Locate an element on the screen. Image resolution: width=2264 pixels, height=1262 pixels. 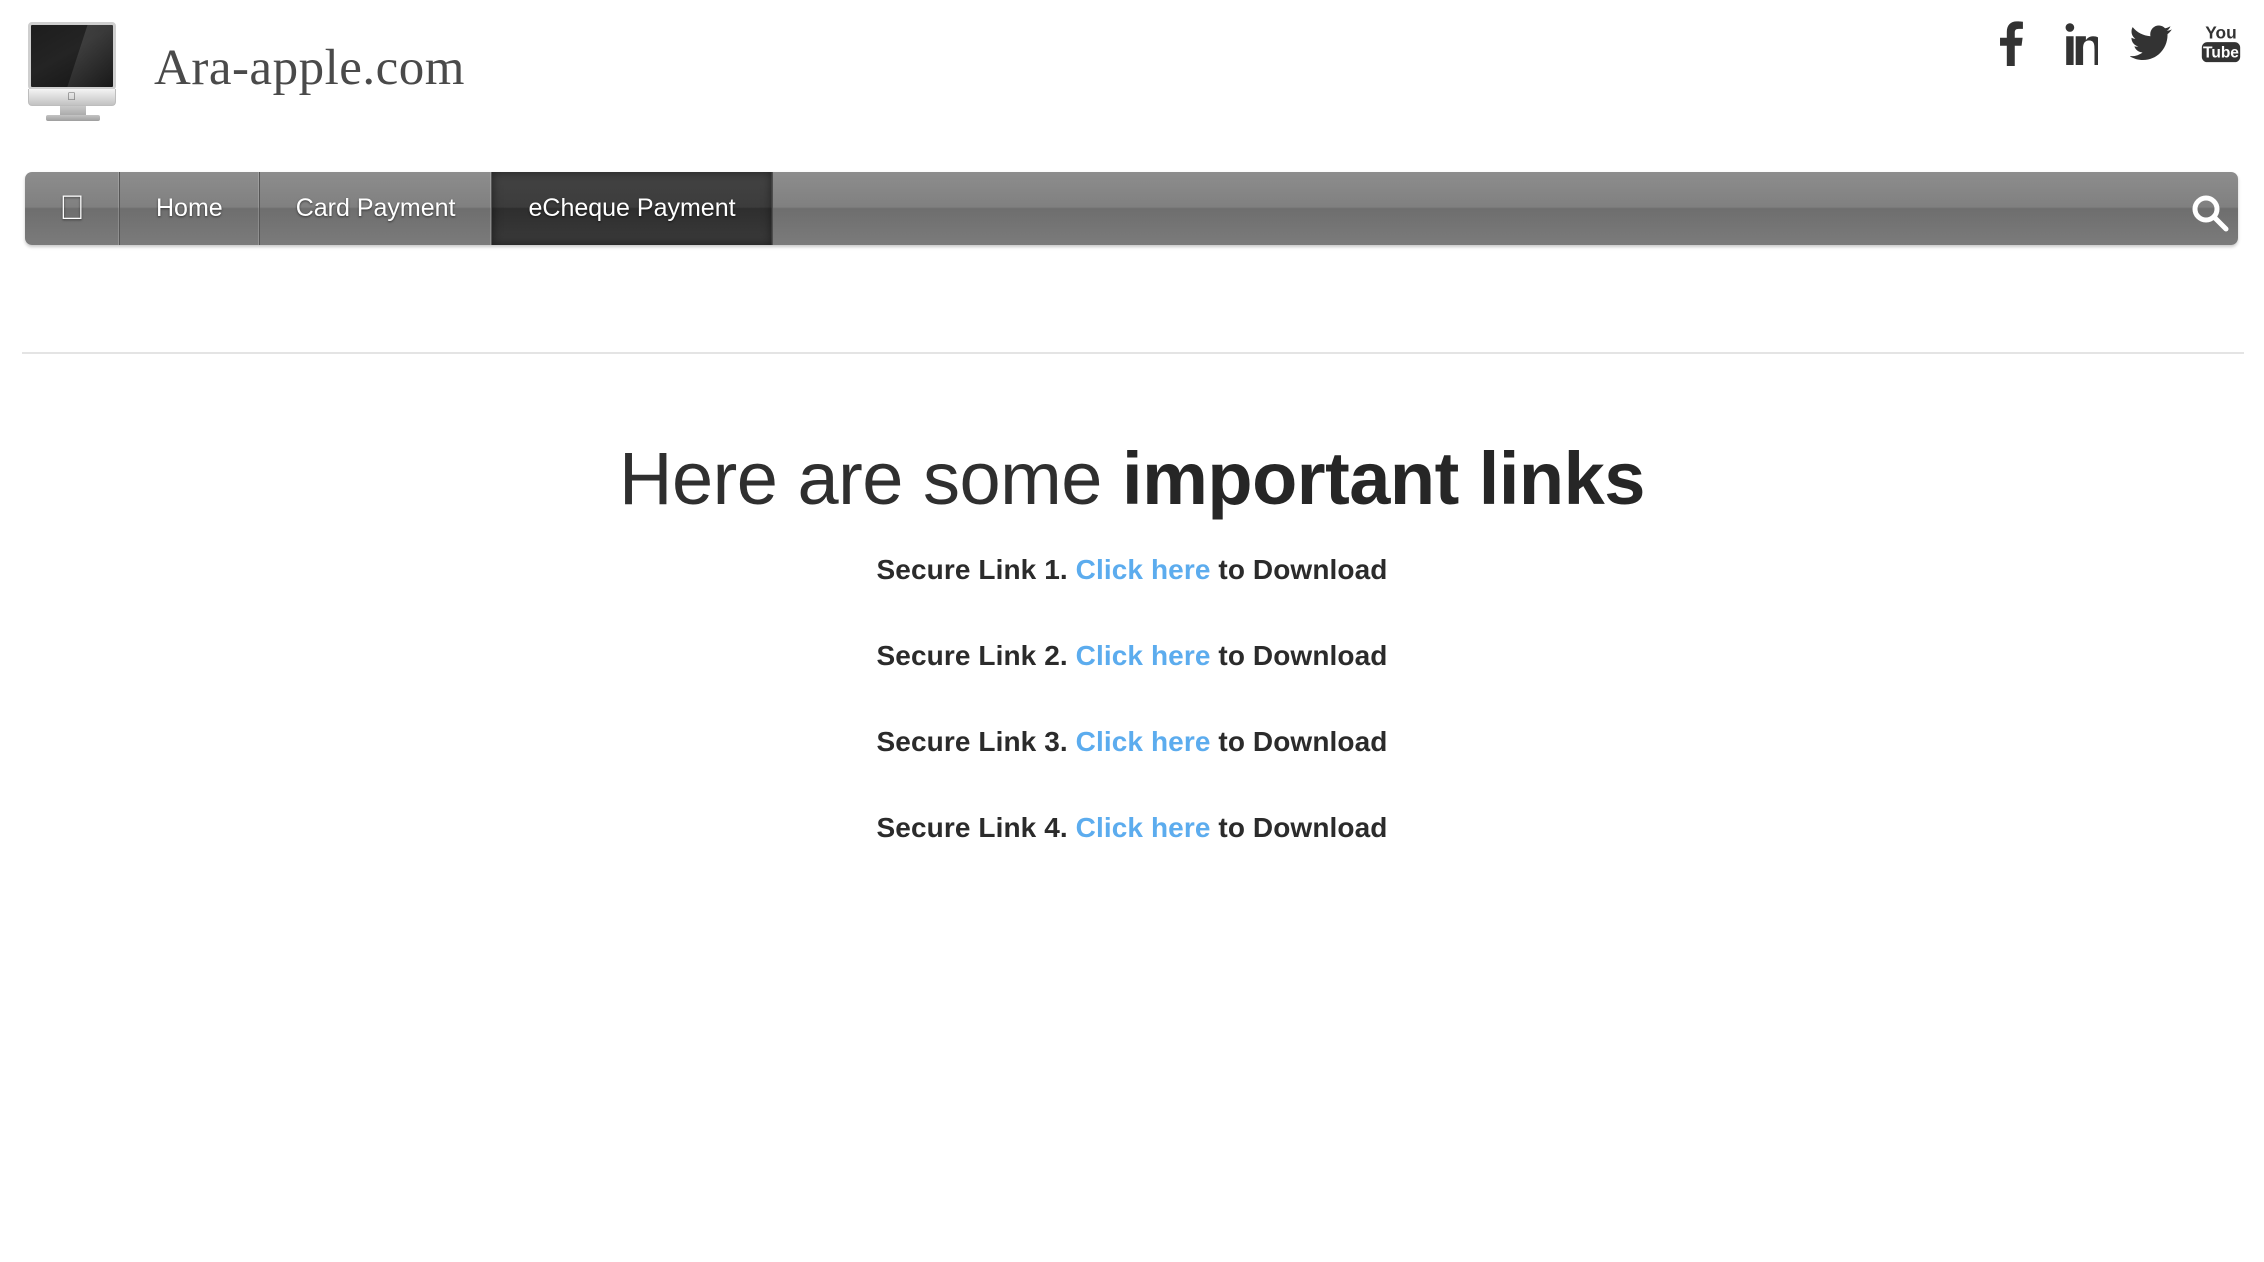
nav-item-label: Card Payment is located at coordinates (375, 208).